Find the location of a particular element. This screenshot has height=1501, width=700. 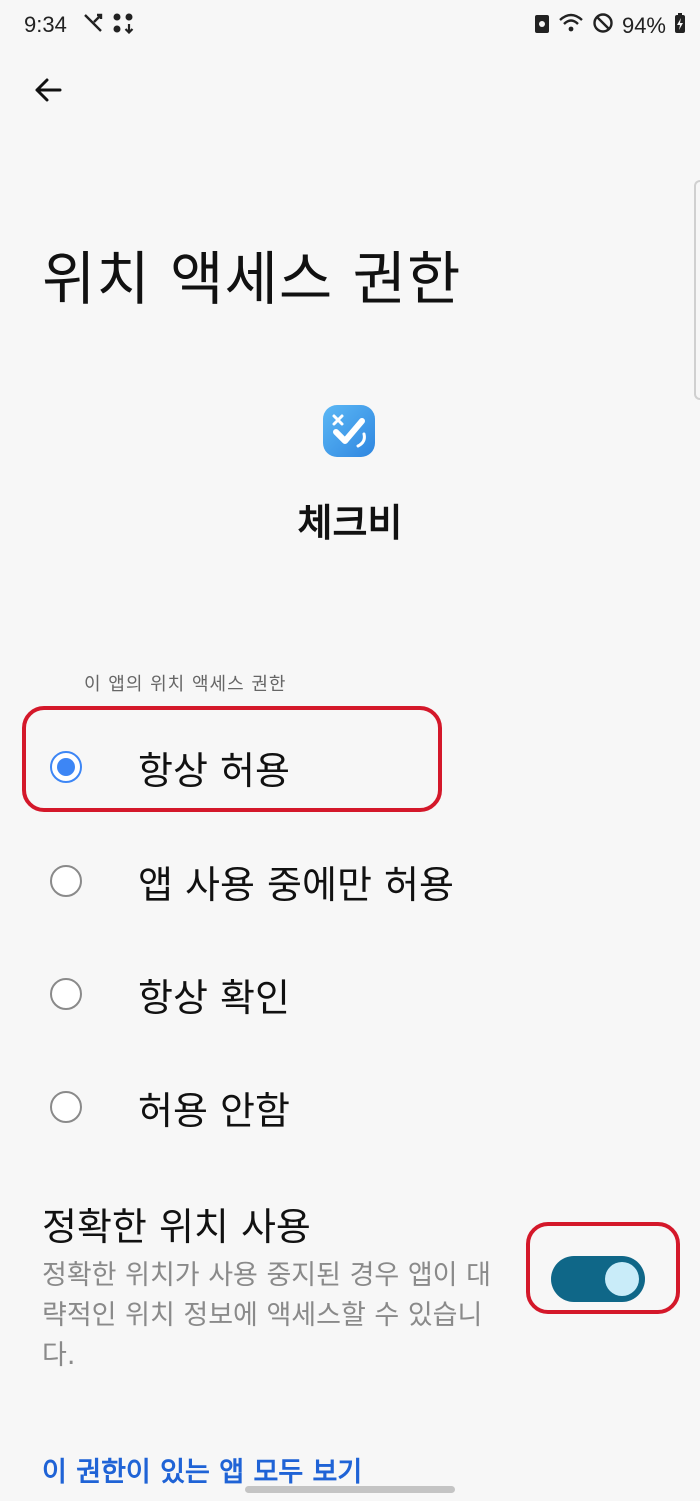

section-label: 이 앱의 위치 액세스 권한 is located at coordinates (185, 684).